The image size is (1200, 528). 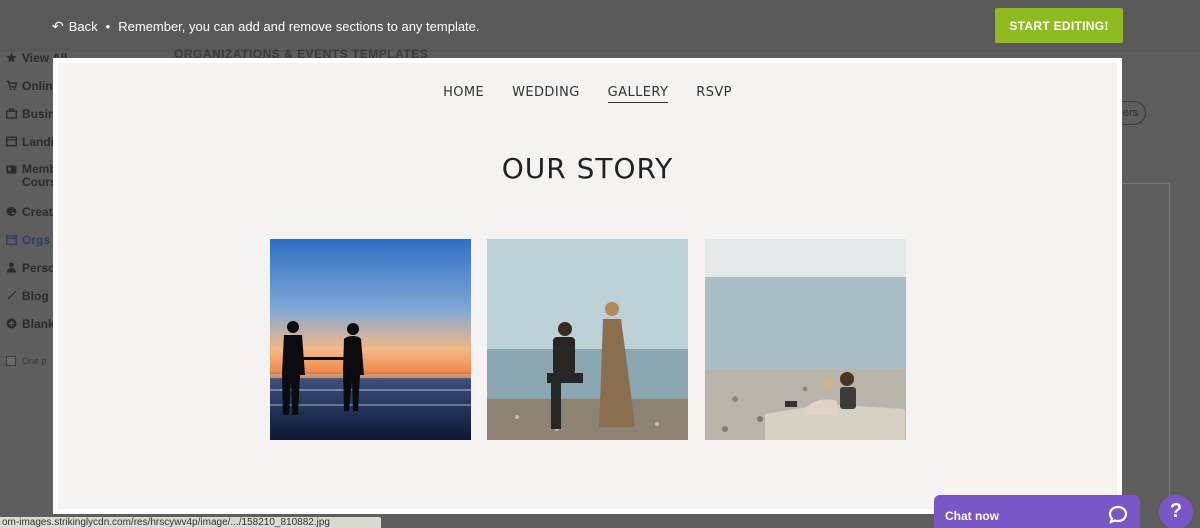 What do you see at coordinates (714, 94) in the screenshot?
I see `nav-rsvp: RSVP` at bounding box center [714, 94].